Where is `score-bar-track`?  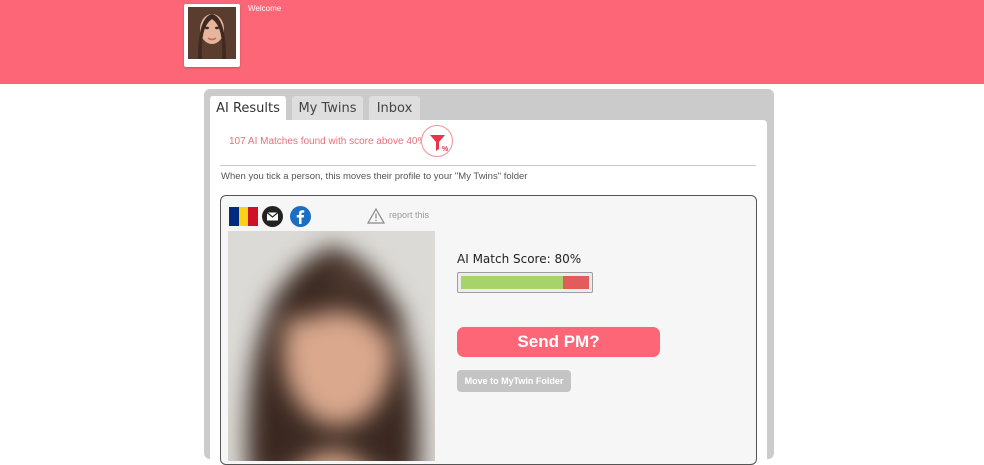 score-bar-track is located at coordinates (525, 282).